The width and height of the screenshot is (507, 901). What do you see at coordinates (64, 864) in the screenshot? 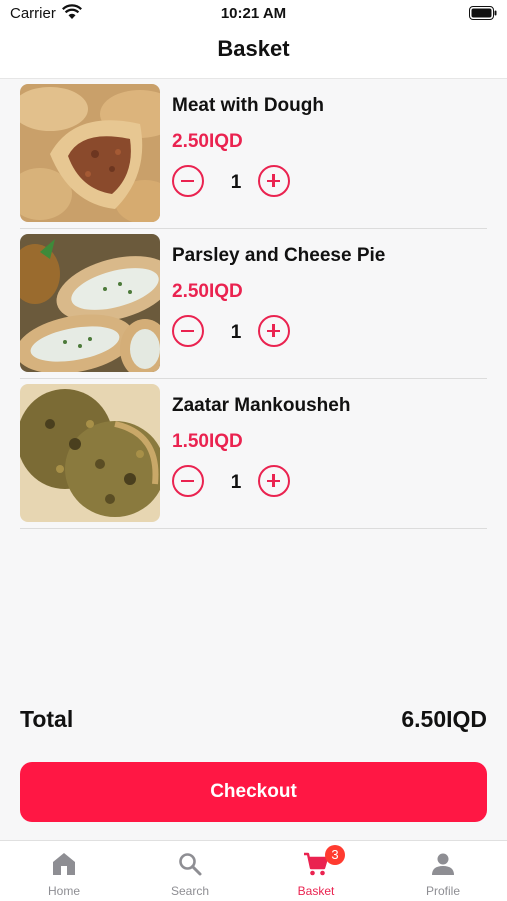
I see `home-icon` at bounding box center [64, 864].